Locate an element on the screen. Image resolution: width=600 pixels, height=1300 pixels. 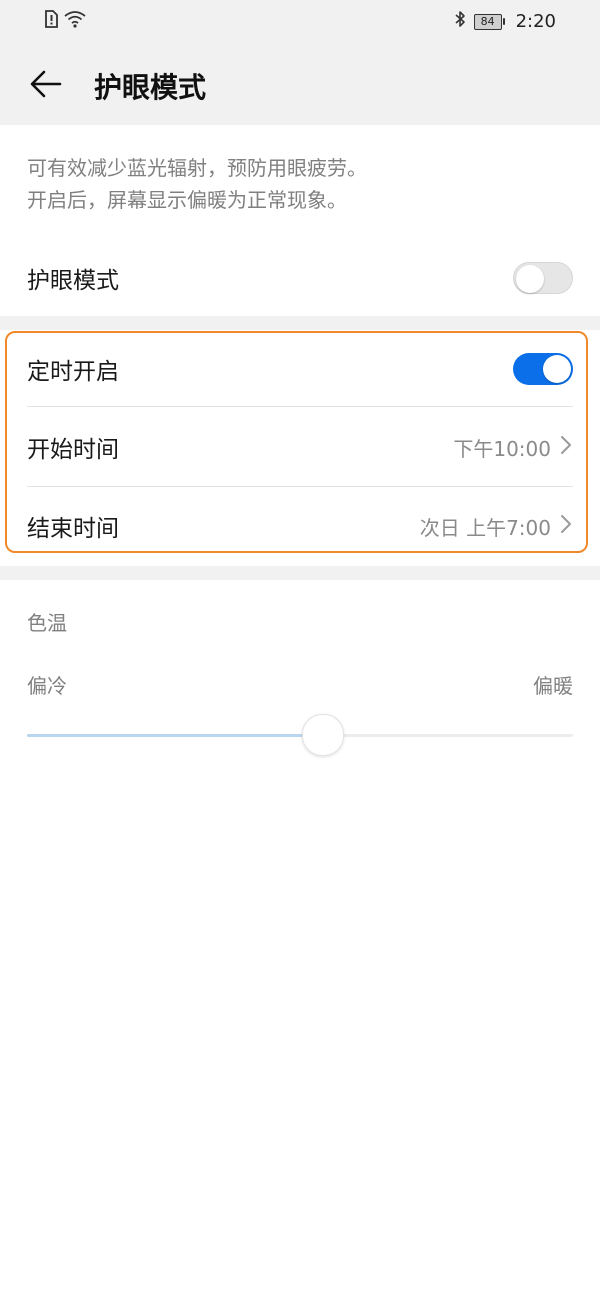
description-line-1: 可有效减少蓝光辐射，预防用眼疲劳。 is located at coordinates (197, 168).